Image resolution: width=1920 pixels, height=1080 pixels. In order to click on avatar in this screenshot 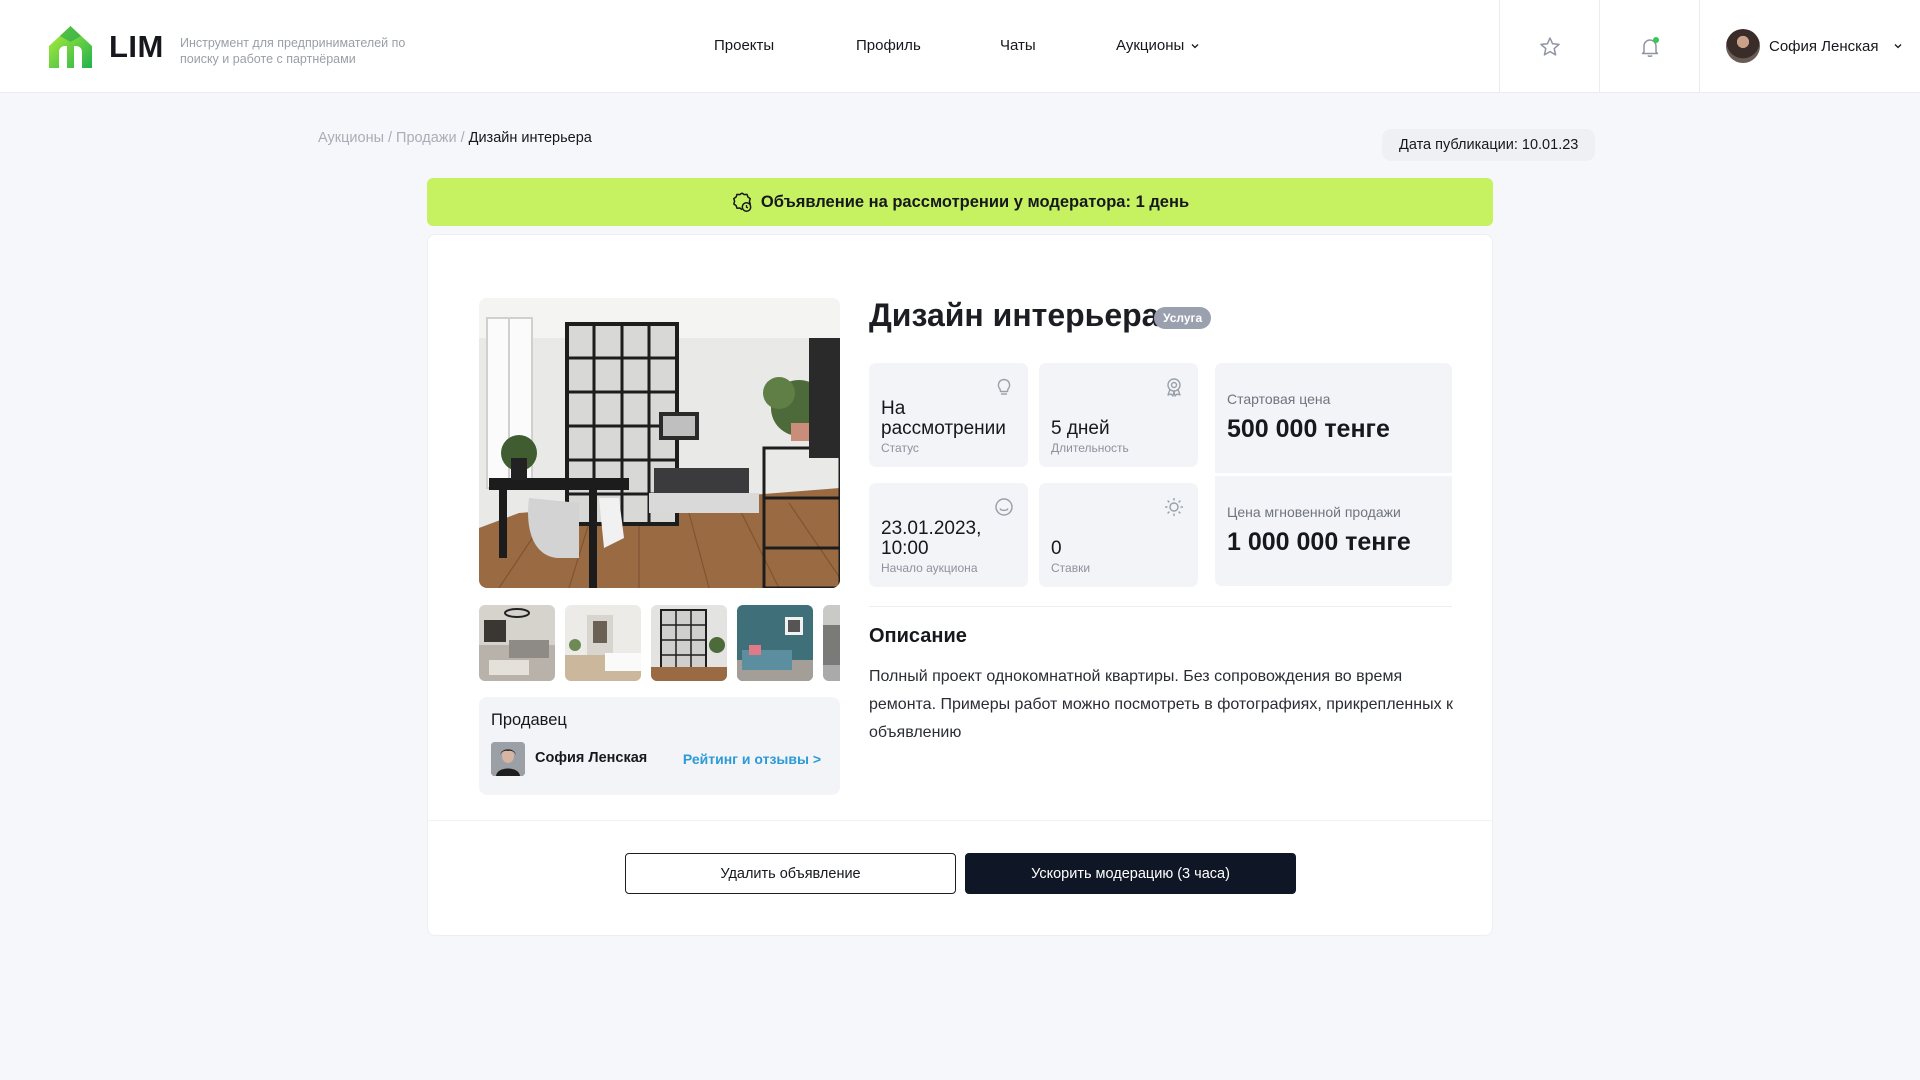, I will do `click(1743, 46)`.